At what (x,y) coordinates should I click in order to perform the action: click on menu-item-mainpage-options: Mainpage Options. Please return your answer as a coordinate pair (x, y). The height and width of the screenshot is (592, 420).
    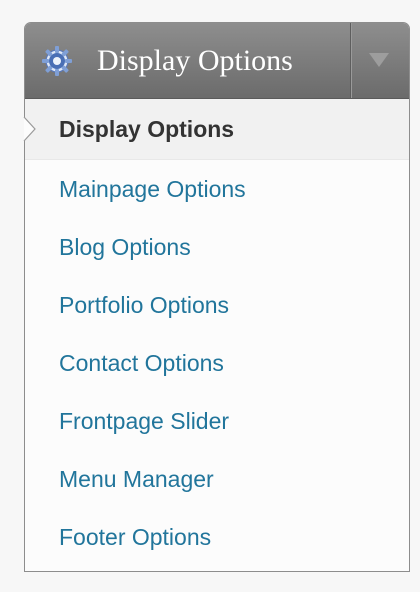
    Looking at the image, I should click on (217, 189).